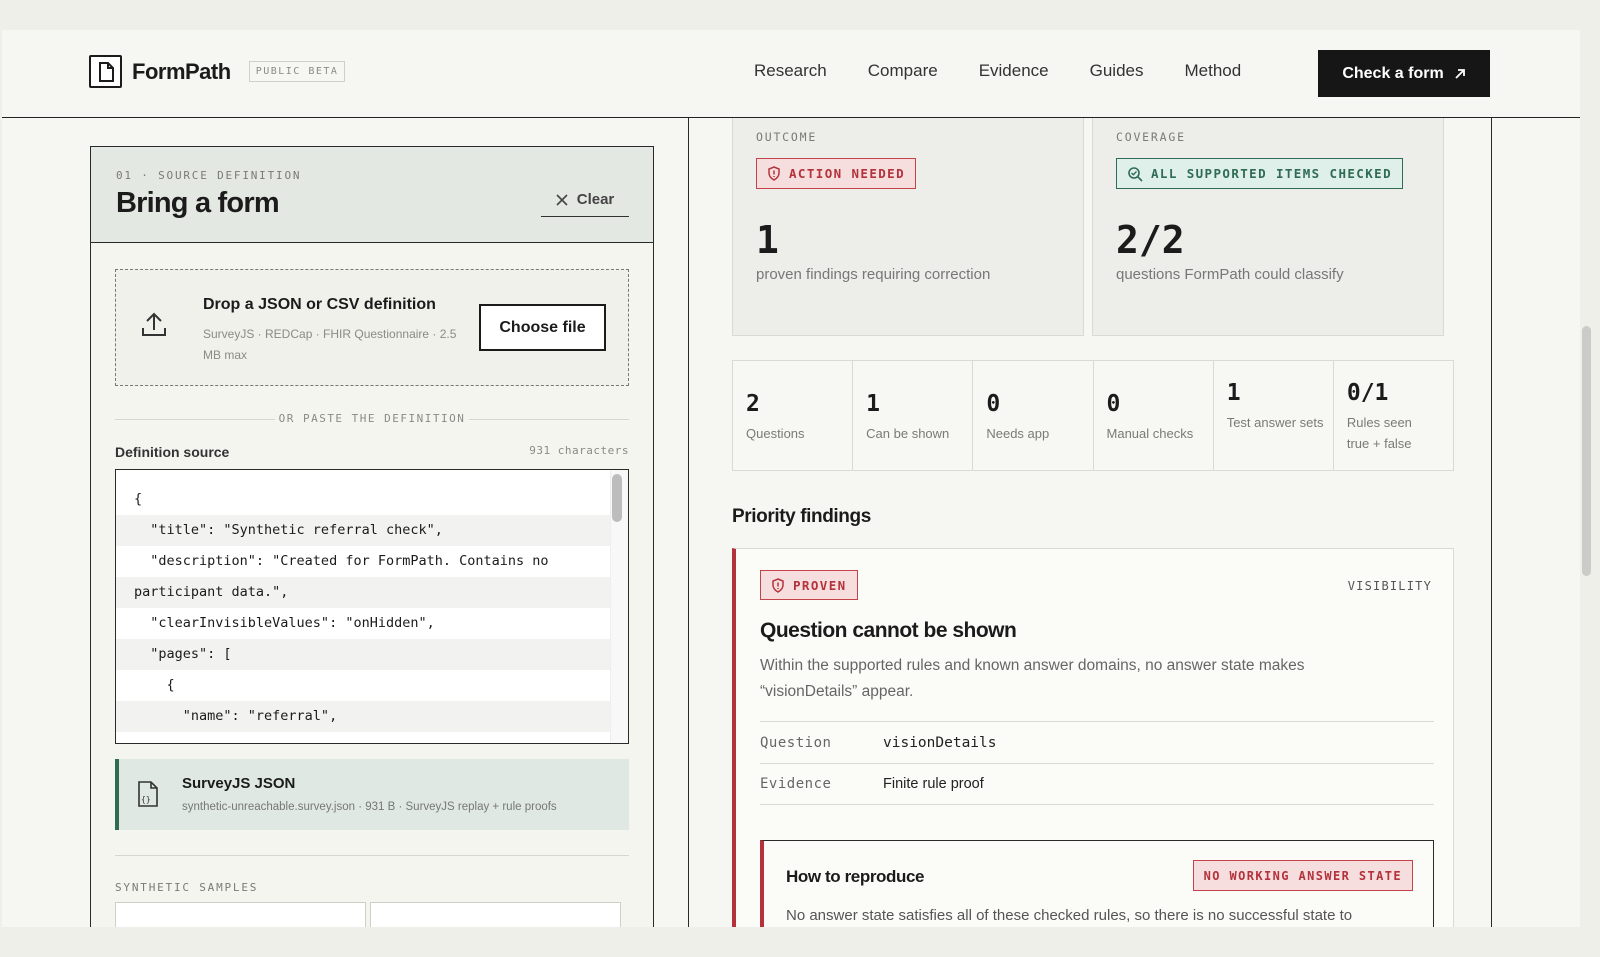  What do you see at coordinates (209, 175) in the screenshot?
I see `step-label: 01 · SOURCE DEFINITION` at bounding box center [209, 175].